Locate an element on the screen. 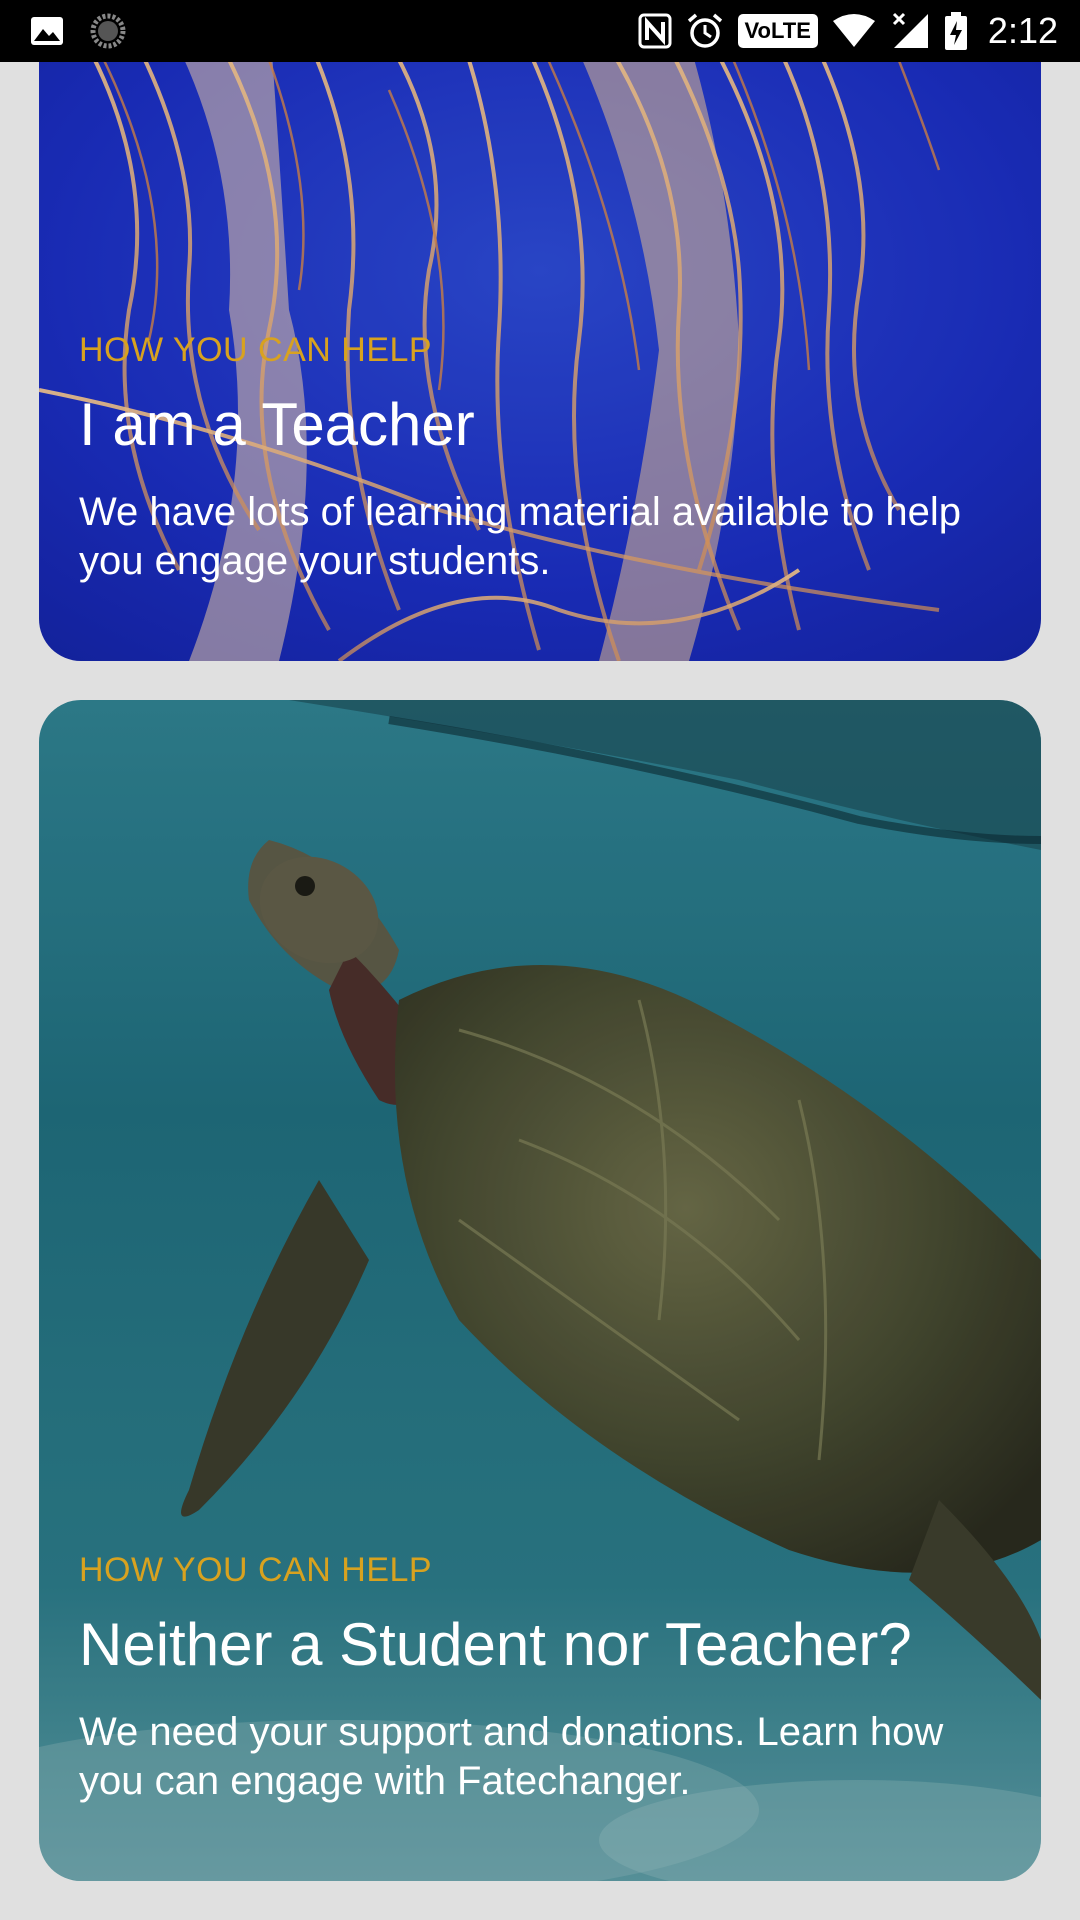  battery-charging-icon is located at coordinates (956, 31).